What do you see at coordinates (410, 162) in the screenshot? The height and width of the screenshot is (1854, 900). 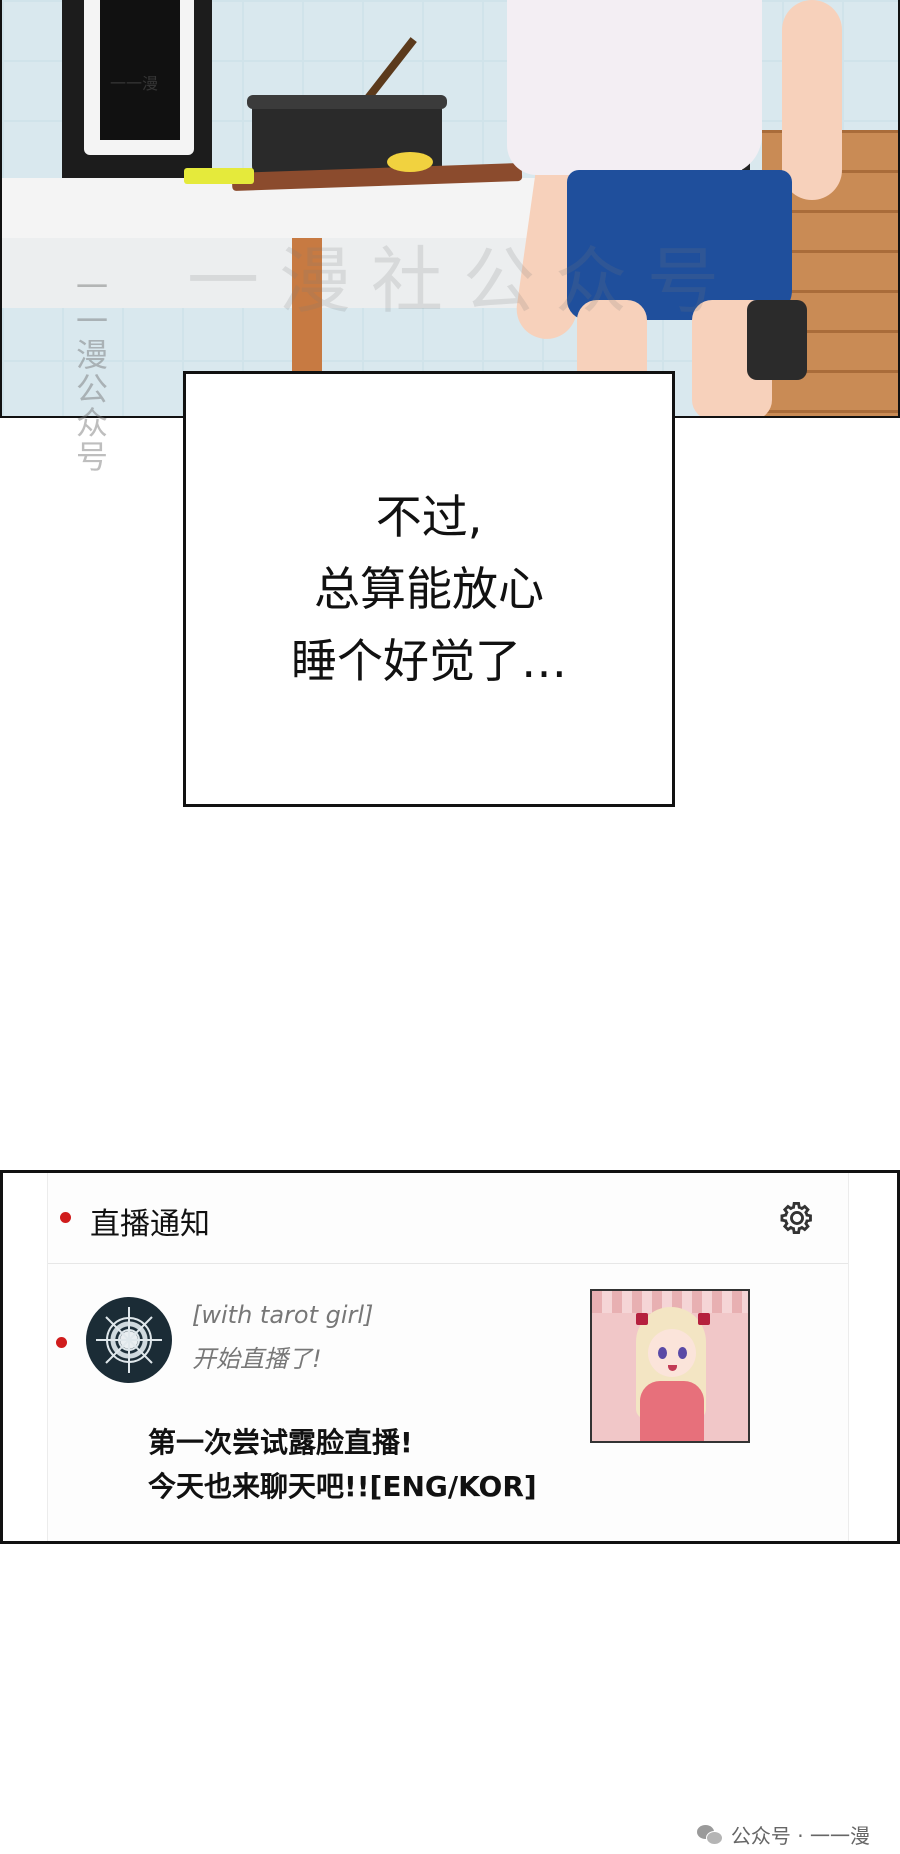 I see `lemon-slices` at bounding box center [410, 162].